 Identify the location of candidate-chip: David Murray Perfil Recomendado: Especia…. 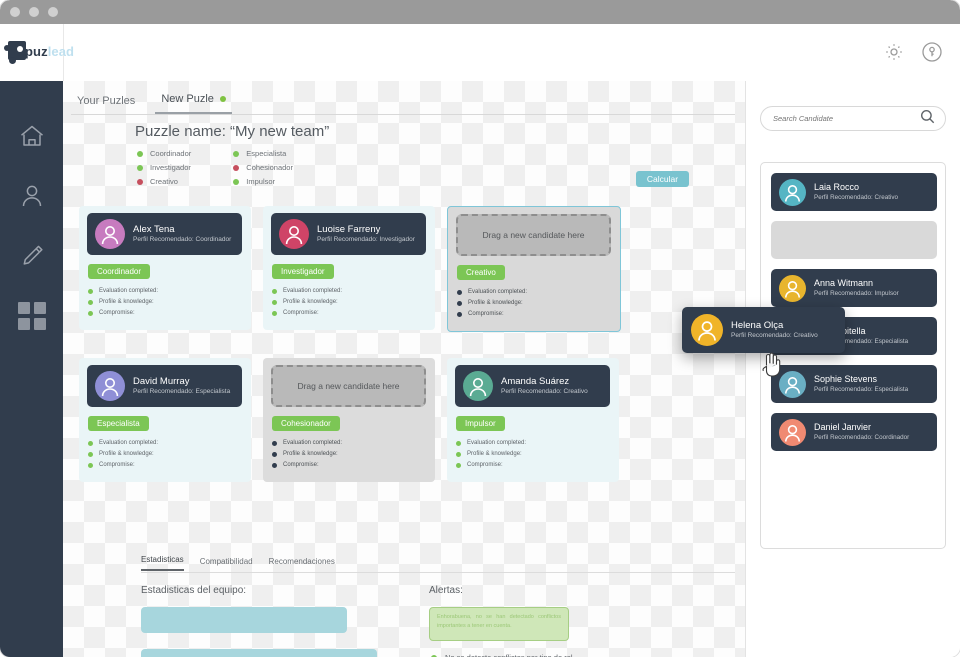
(164, 386).